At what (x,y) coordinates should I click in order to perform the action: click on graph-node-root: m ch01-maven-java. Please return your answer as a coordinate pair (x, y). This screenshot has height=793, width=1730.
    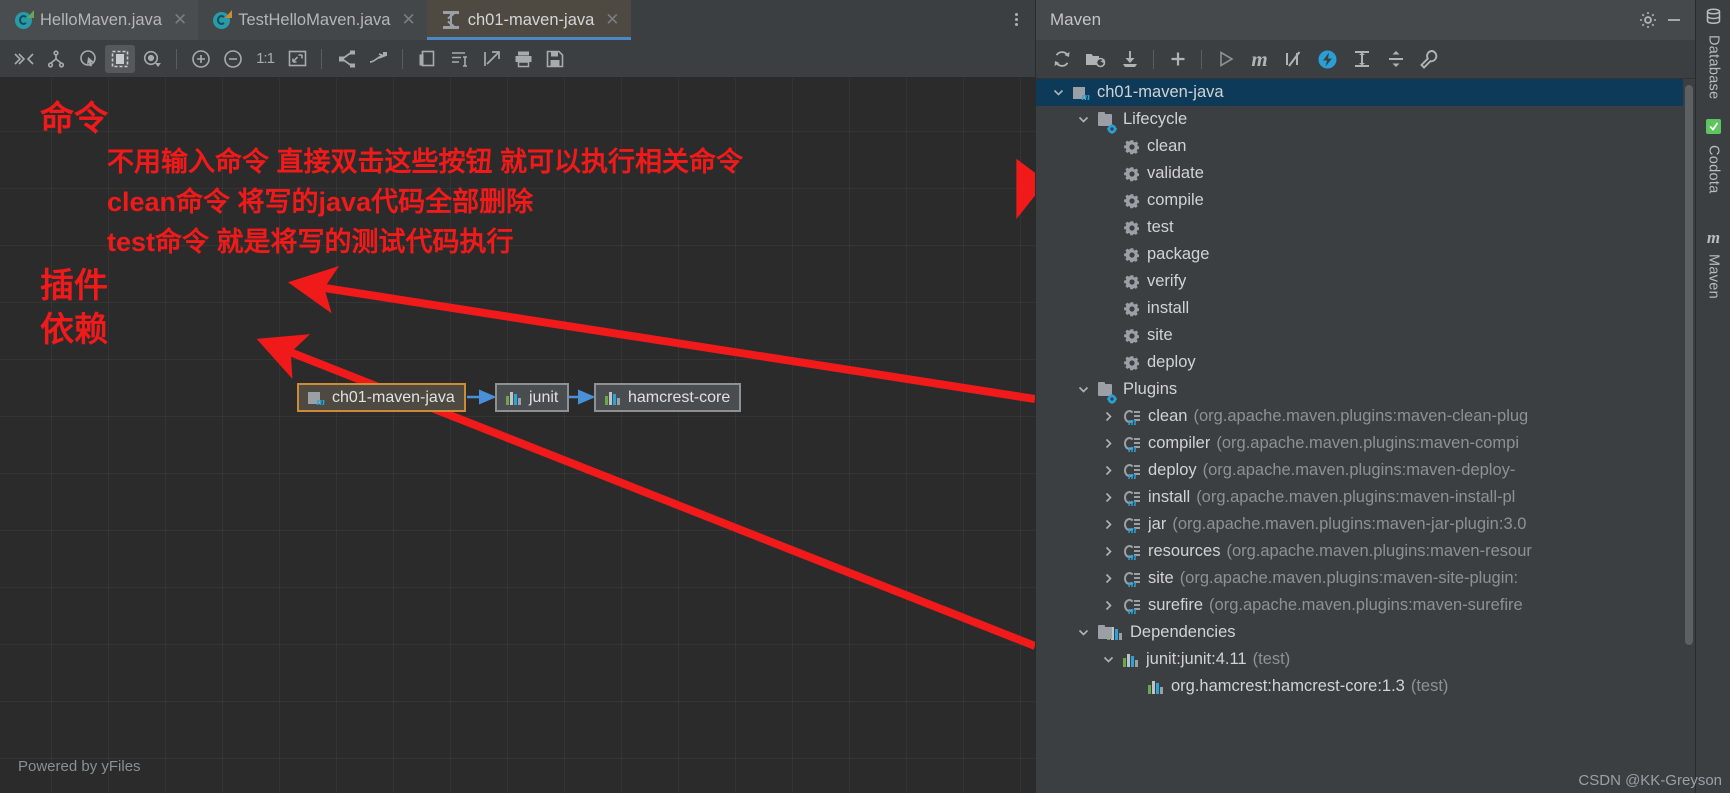
    Looking at the image, I should click on (381, 397).